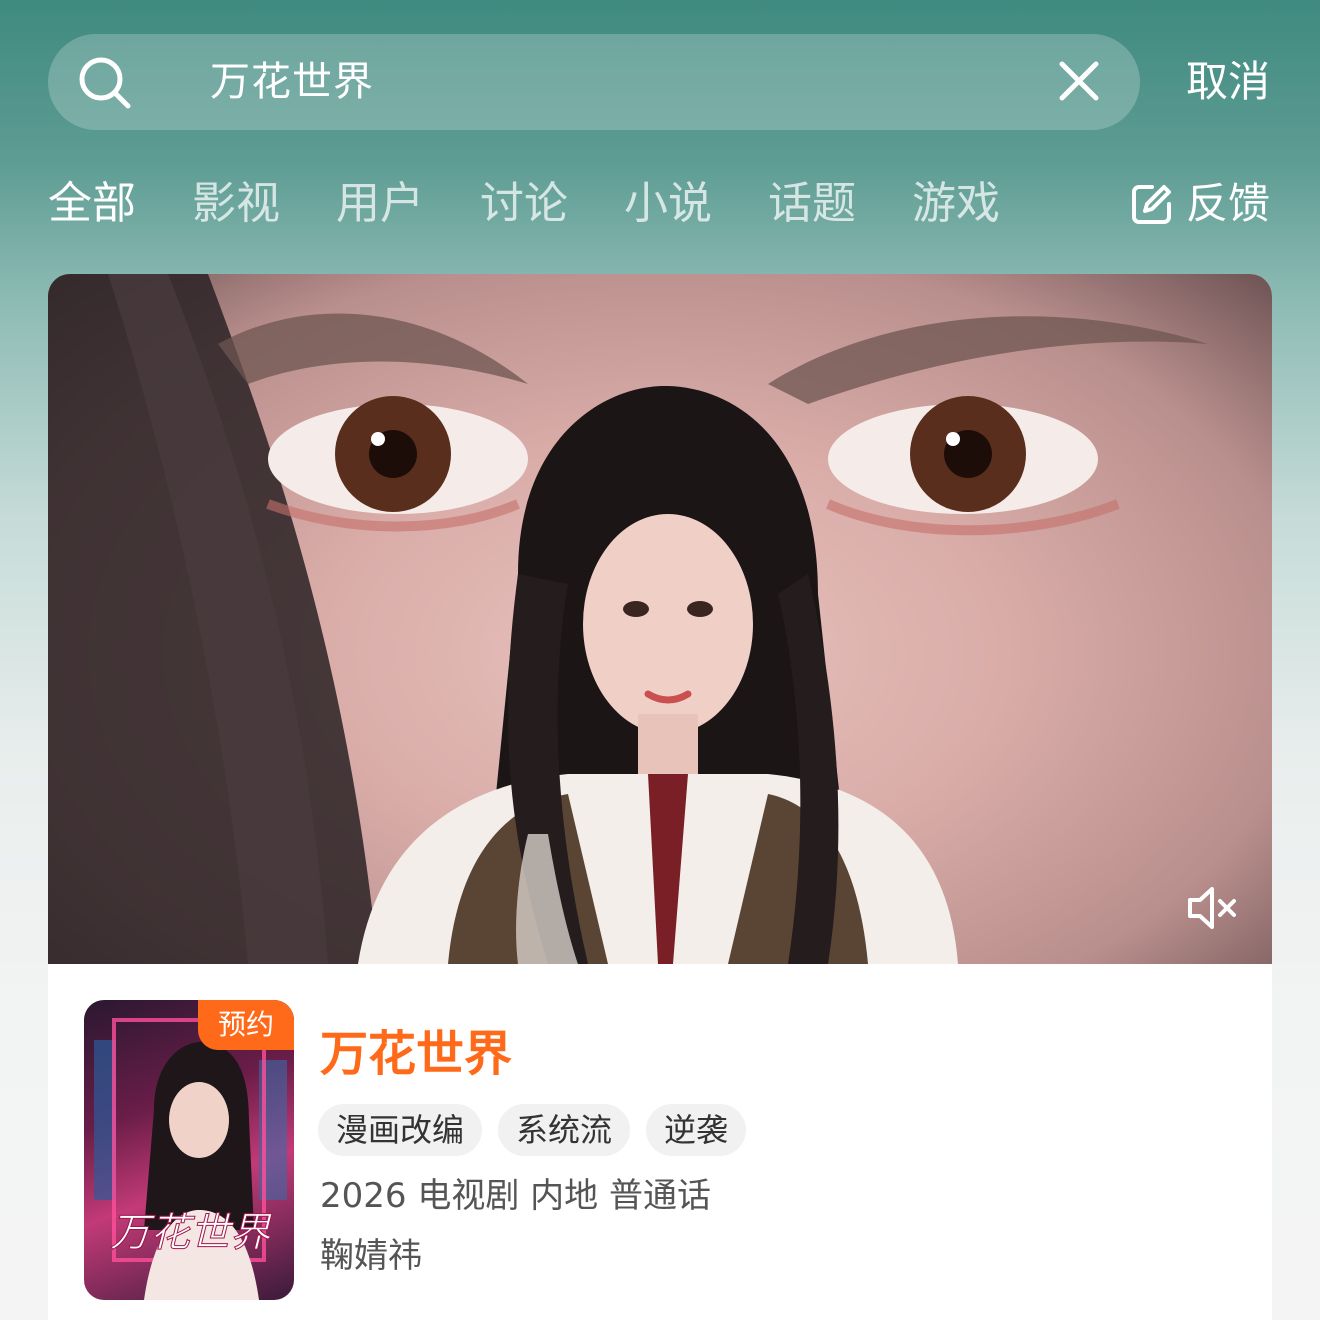  I want to click on tab-video: 影视, so click(236, 204).